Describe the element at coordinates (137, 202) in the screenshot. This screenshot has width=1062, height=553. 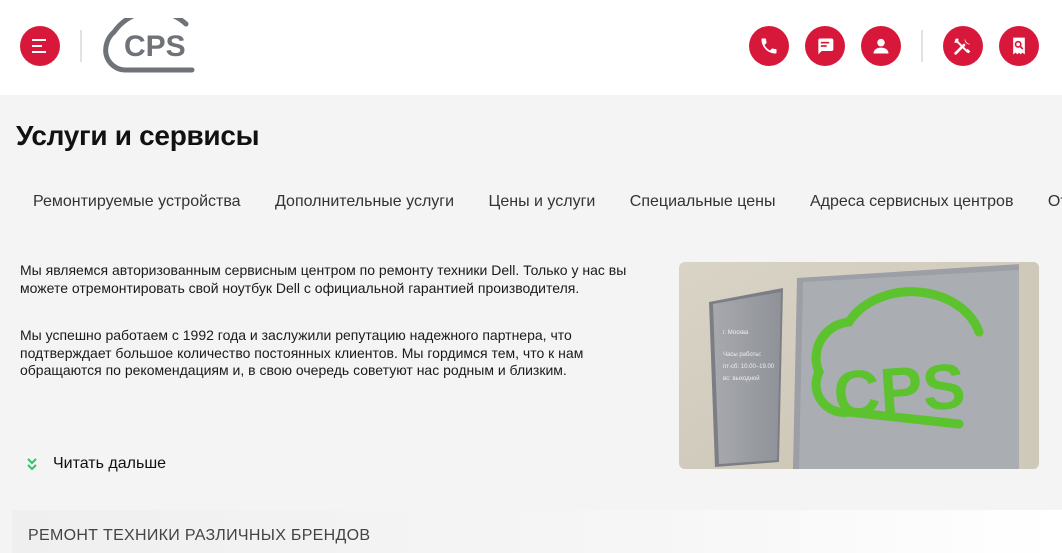
I see `tab-repairable-devices: Ремонтируемые устройства` at that location.